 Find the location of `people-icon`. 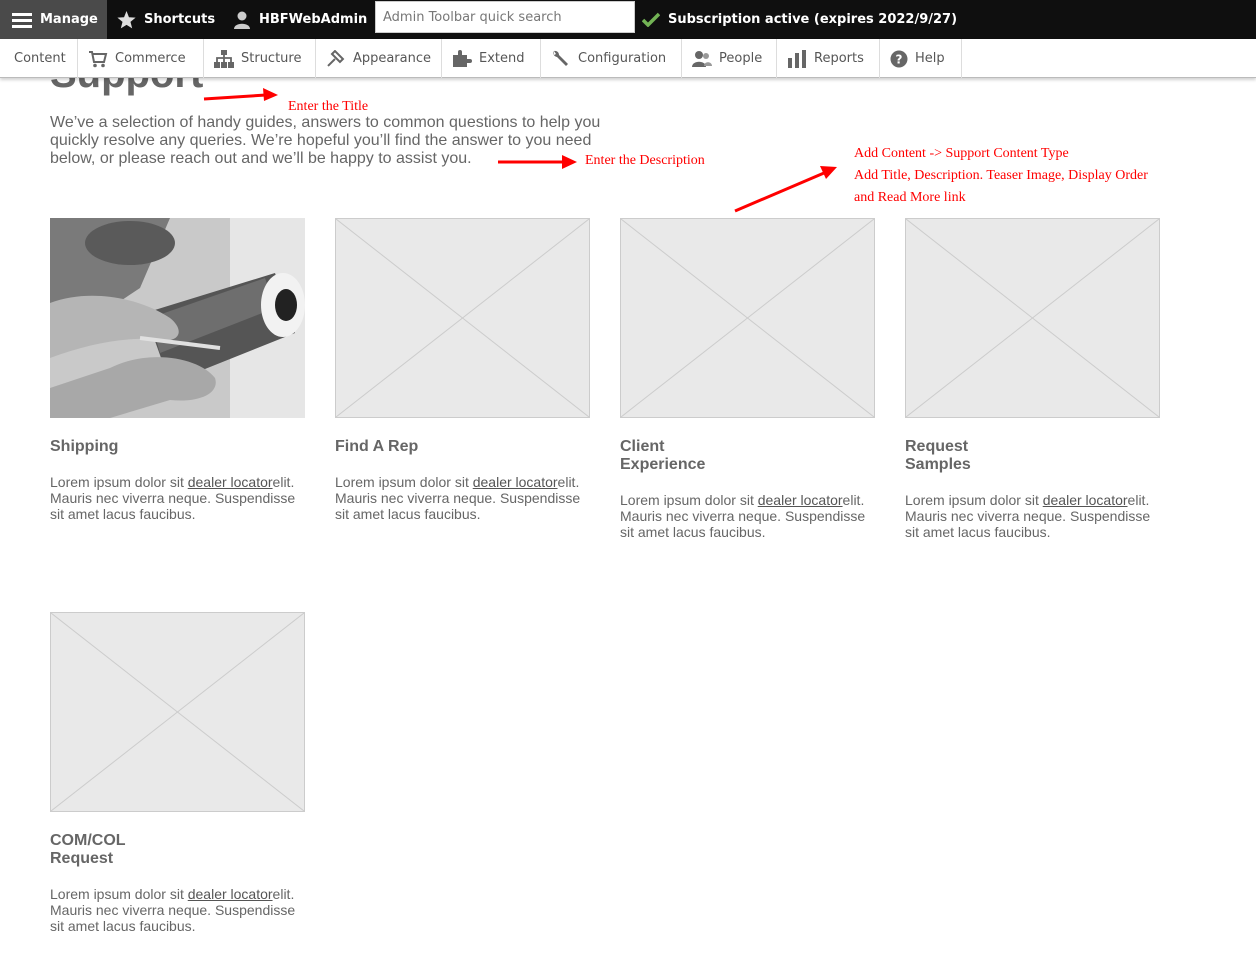

people-icon is located at coordinates (702, 58).